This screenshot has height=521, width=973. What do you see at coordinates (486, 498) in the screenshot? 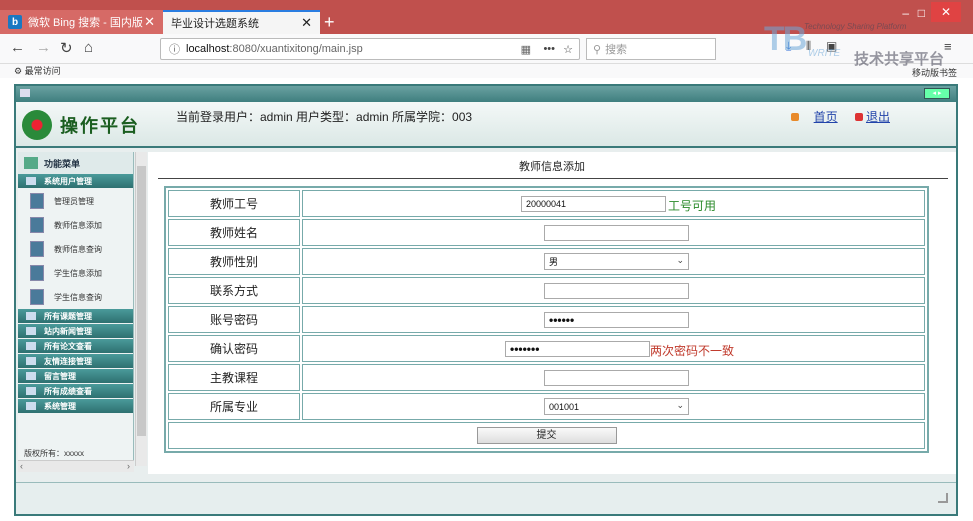
I see `app-footer` at bounding box center [486, 498].